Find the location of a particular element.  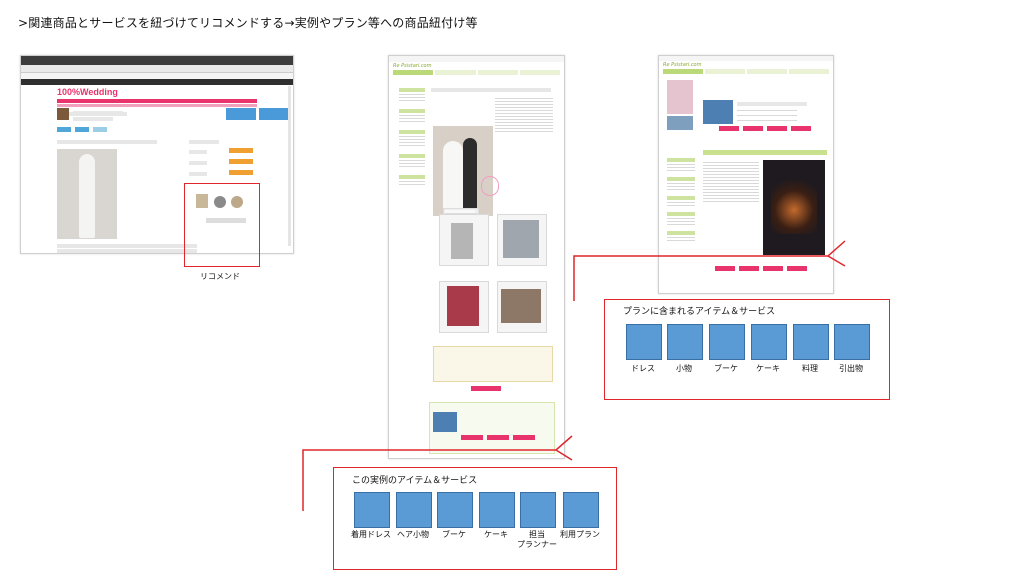

example-item-label: 利用プラン is located at coordinates (580, 534).